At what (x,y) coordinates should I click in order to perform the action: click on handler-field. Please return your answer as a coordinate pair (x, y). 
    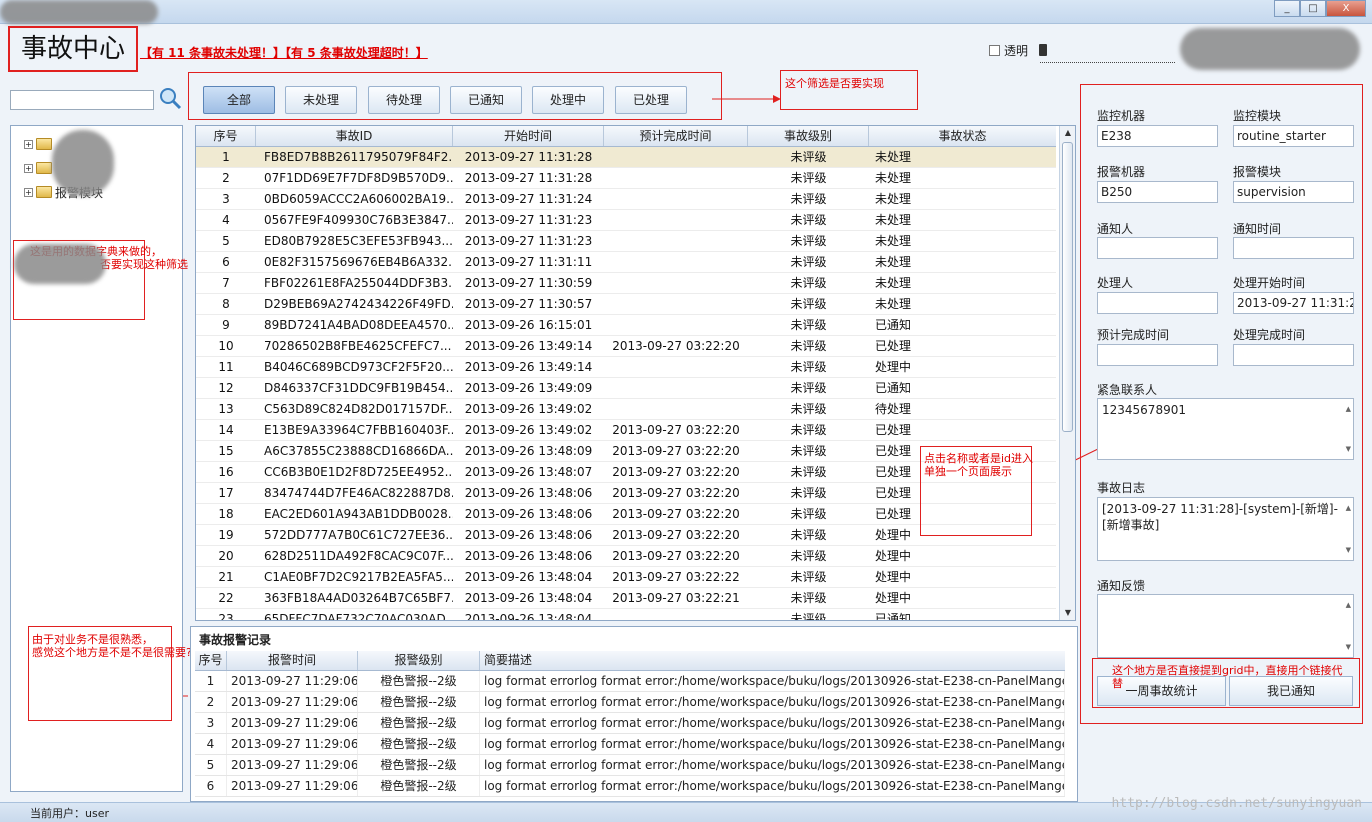
    Looking at the image, I should click on (1157, 303).